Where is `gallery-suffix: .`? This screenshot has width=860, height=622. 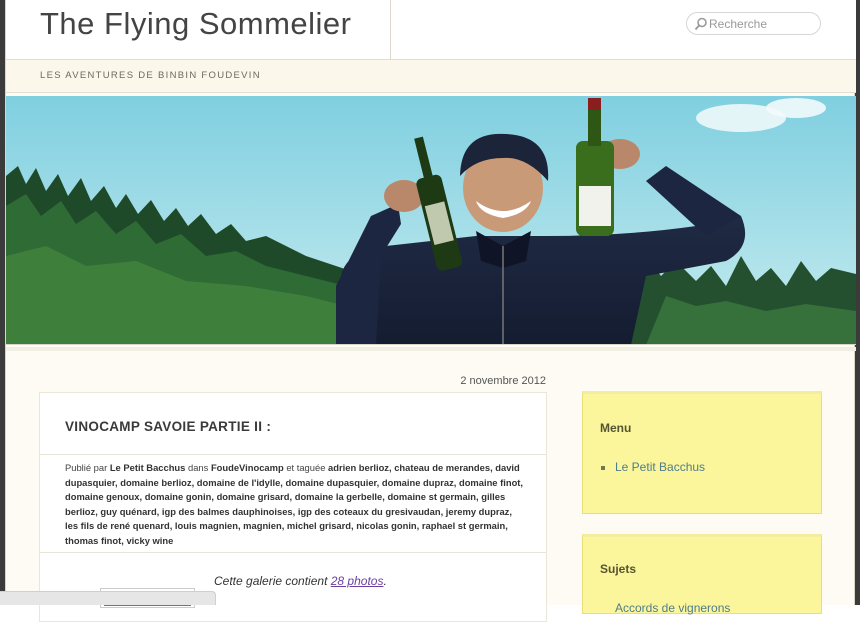
gallery-suffix: . is located at coordinates (385, 581).